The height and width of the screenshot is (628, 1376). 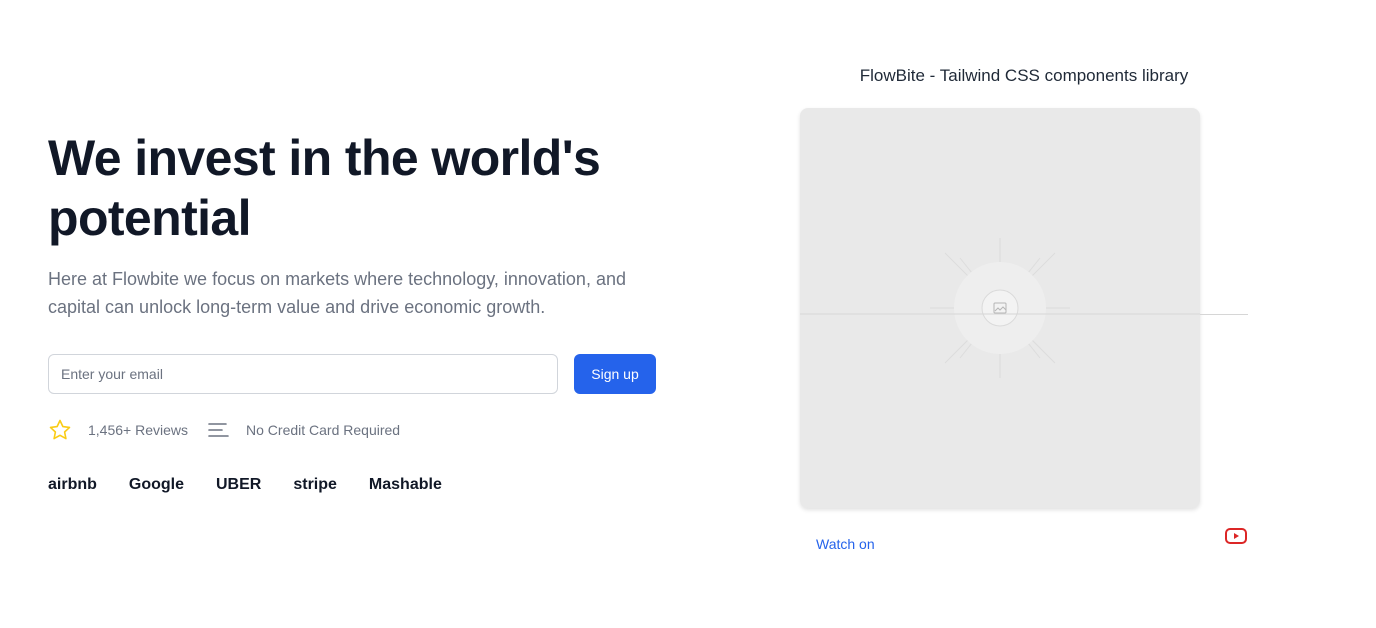 I want to click on logo-stripe: stripe, so click(x=315, y=484).